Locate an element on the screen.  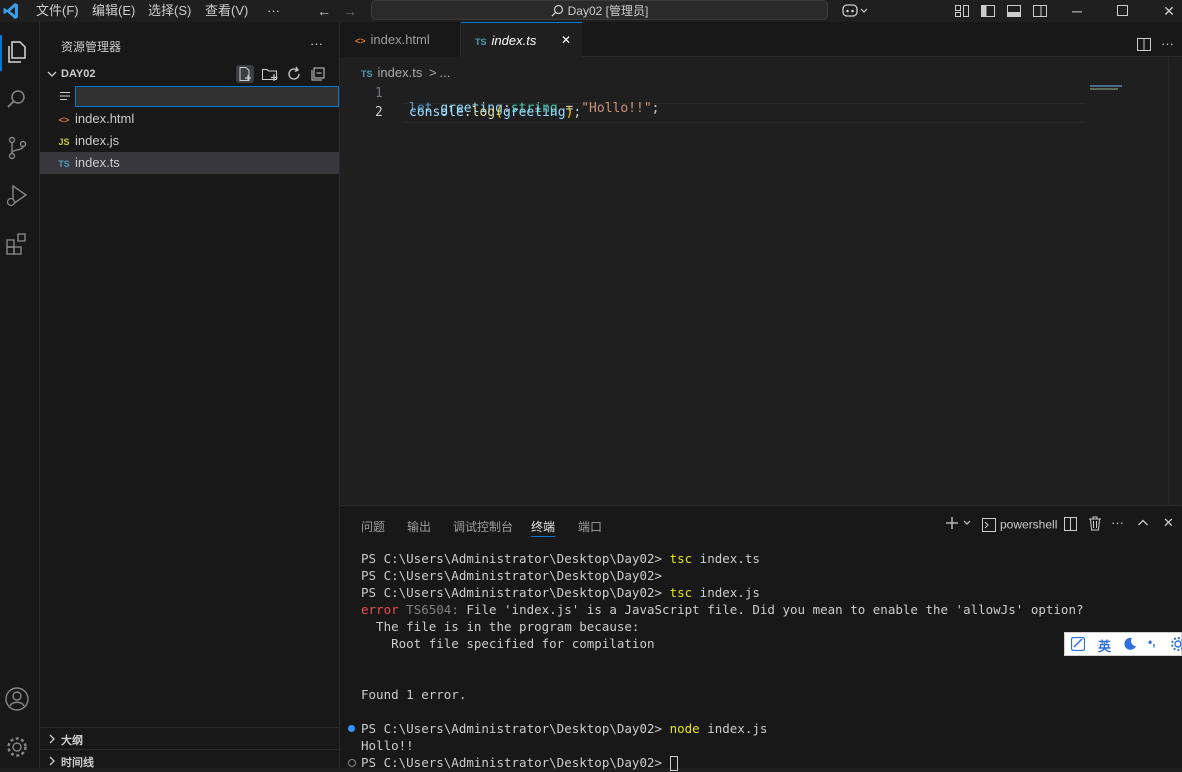
file-item-index-js: JS index.js is located at coordinates (189, 141).